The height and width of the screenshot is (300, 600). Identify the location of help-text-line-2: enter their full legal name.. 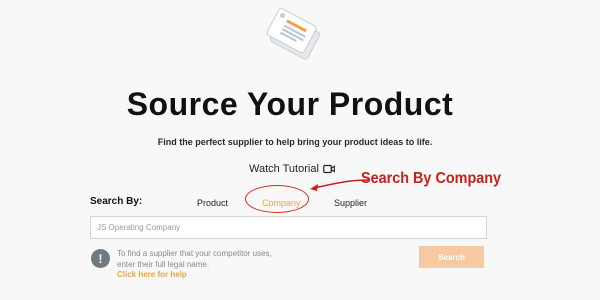
(163, 264).